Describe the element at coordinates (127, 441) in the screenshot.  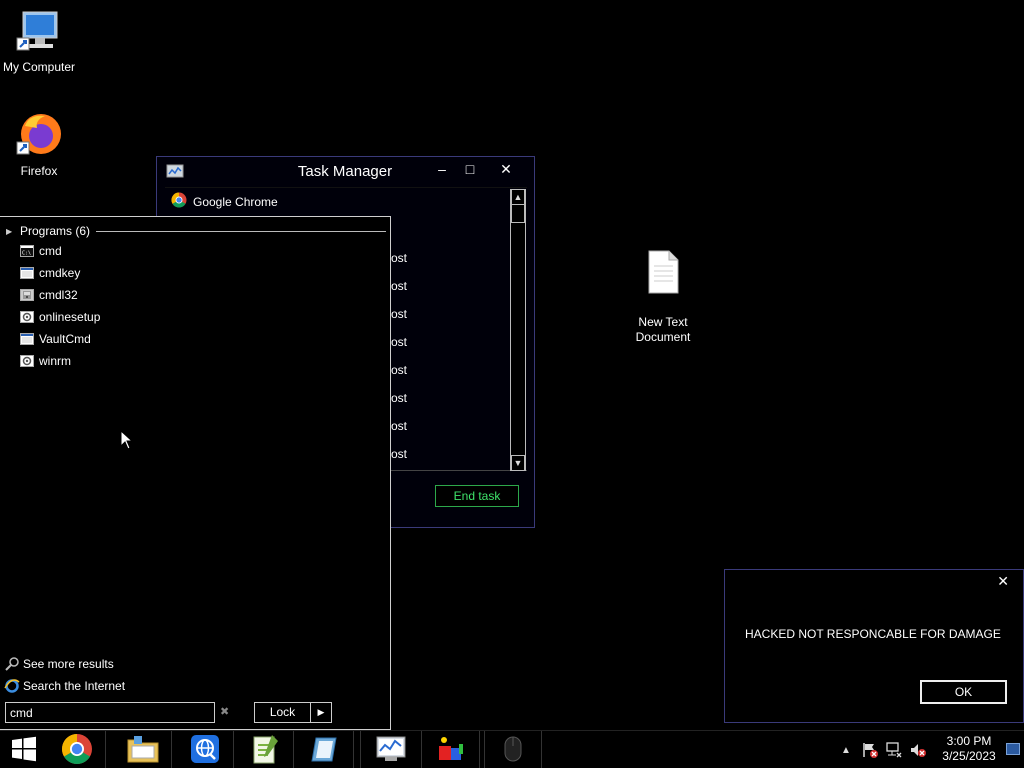
I see `mouse-cursor-icon` at that location.